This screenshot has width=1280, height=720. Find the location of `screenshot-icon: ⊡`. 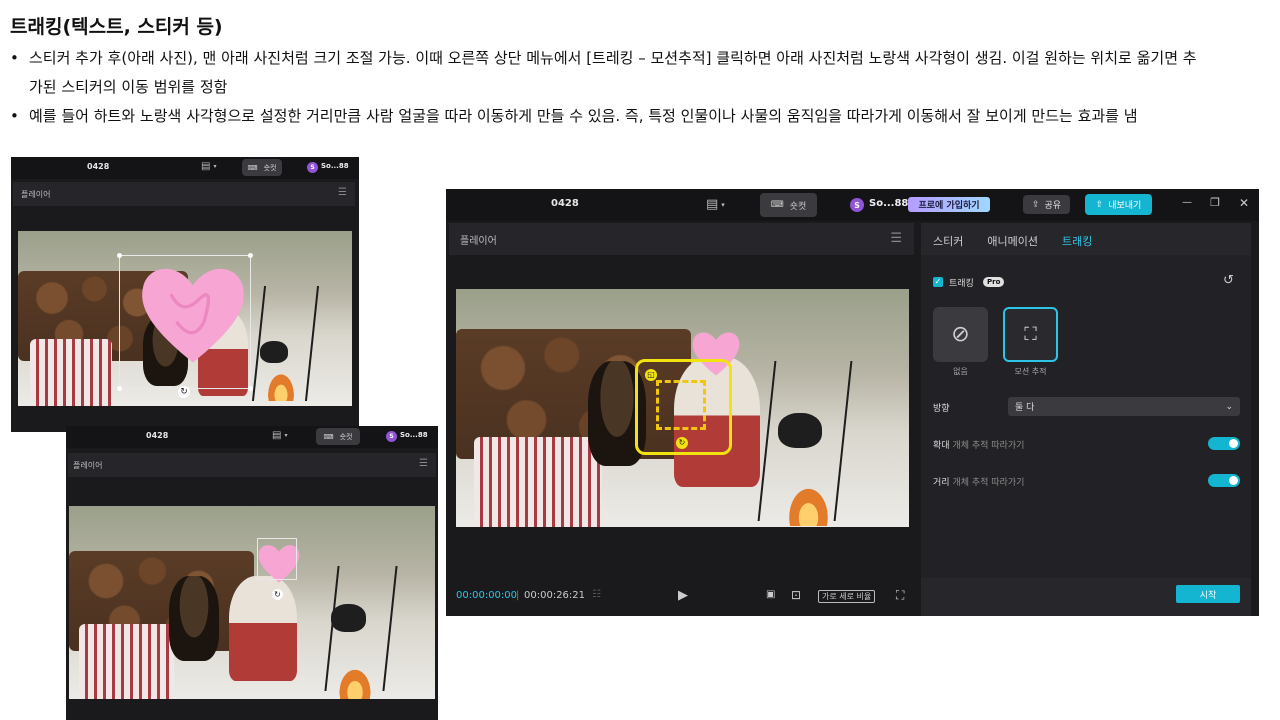

screenshot-icon: ⊡ is located at coordinates (796, 595).